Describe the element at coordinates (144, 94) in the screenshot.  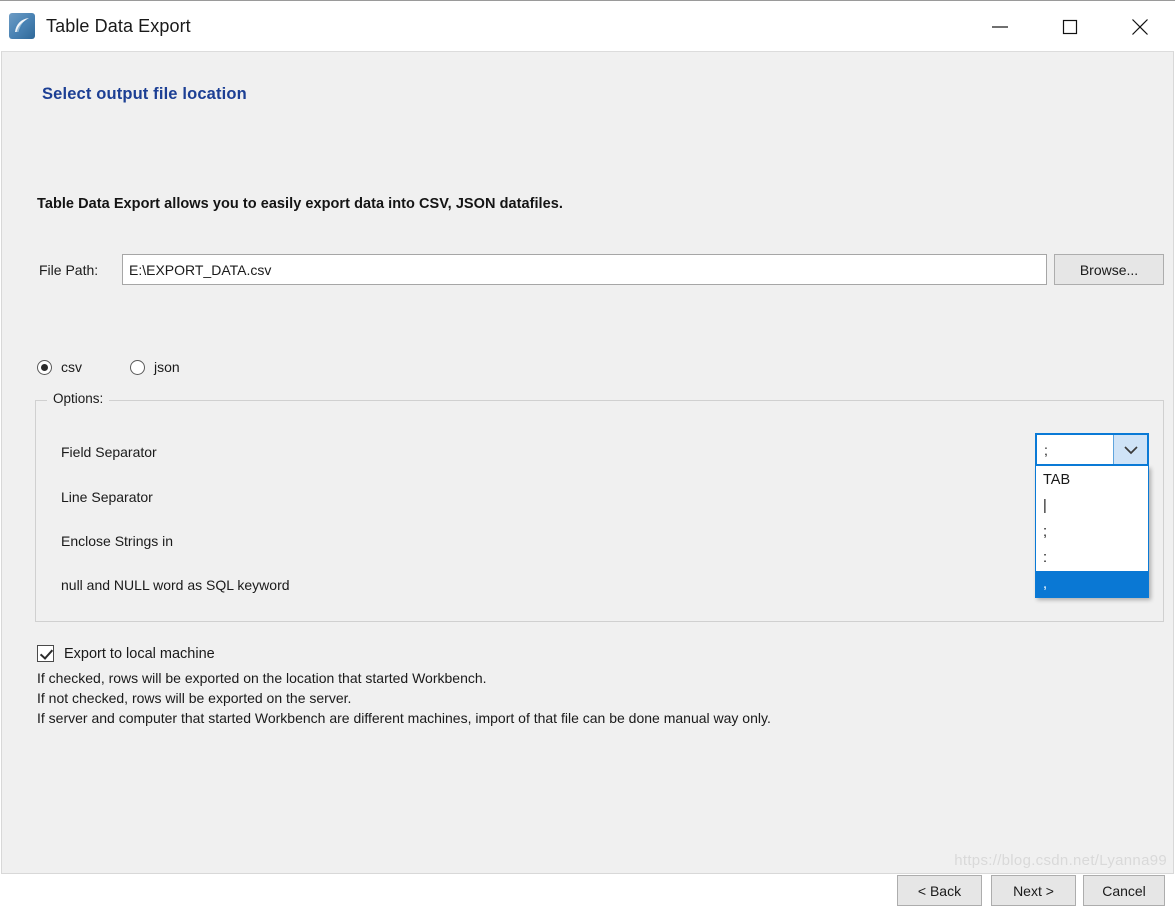
I see `page-title: Select output file location` at that location.